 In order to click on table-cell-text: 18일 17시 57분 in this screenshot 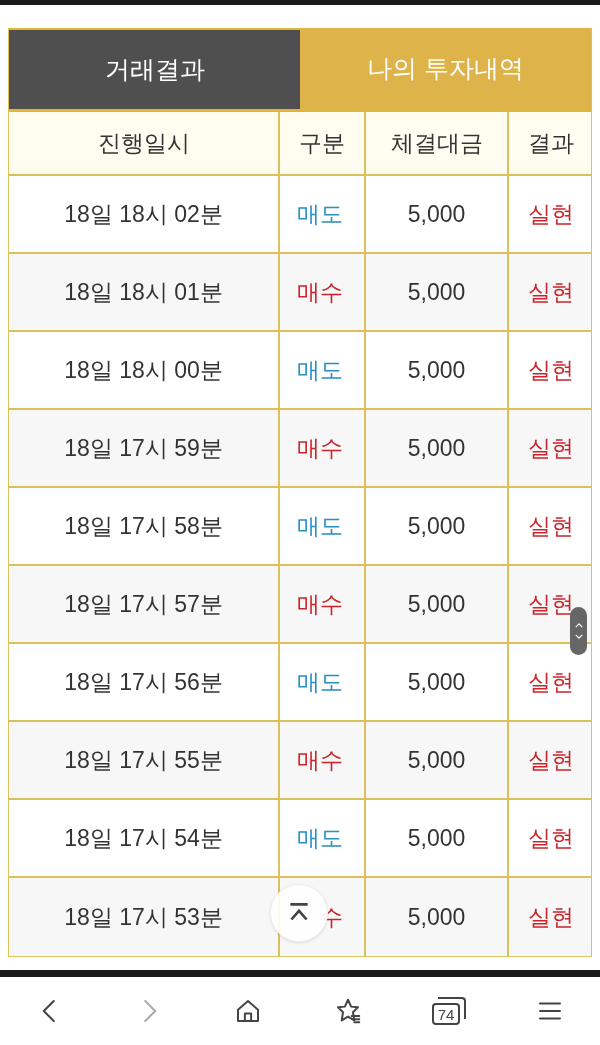, I will do `click(143, 604)`.